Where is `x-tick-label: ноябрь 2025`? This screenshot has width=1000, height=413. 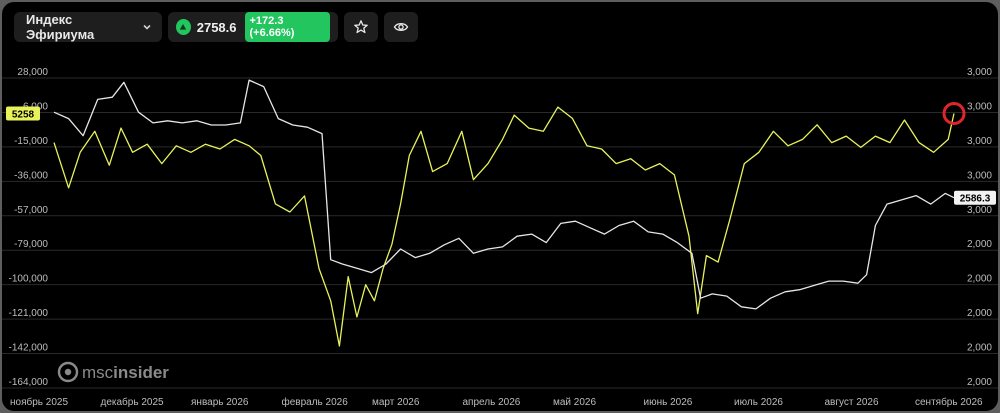
x-tick-label: ноябрь 2025 is located at coordinates (39, 402).